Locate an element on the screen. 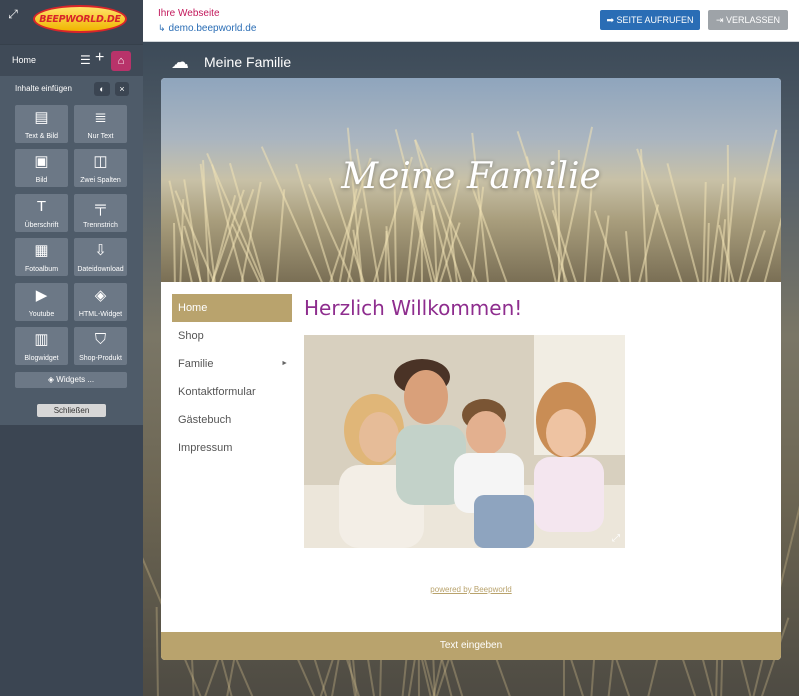 This screenshot has height=696, width=799. tile-html-widget: ◈ HTML-Widget is located at coordinates (100, 302).